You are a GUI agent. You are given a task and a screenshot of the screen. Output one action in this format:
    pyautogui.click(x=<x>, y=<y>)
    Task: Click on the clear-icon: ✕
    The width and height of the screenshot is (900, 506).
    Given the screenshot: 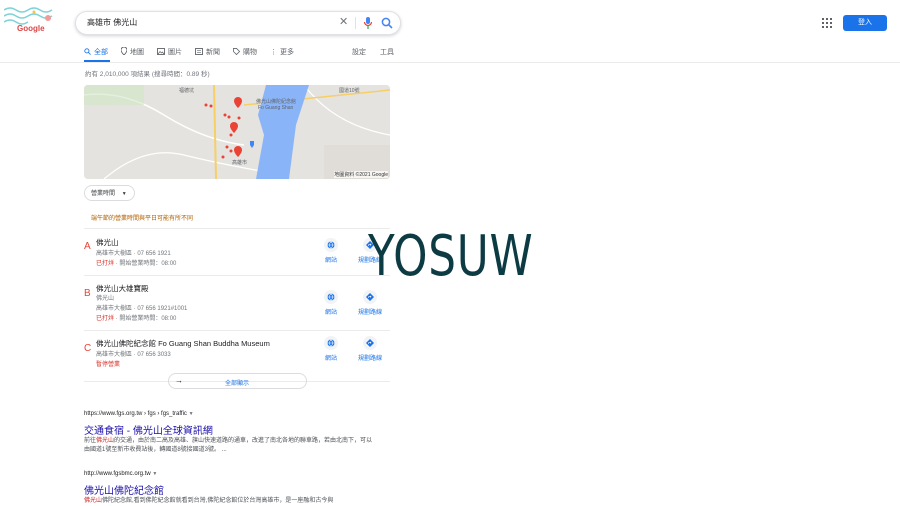 What is the action you would take?
    pyautogui.click(x=343, y=21)
    